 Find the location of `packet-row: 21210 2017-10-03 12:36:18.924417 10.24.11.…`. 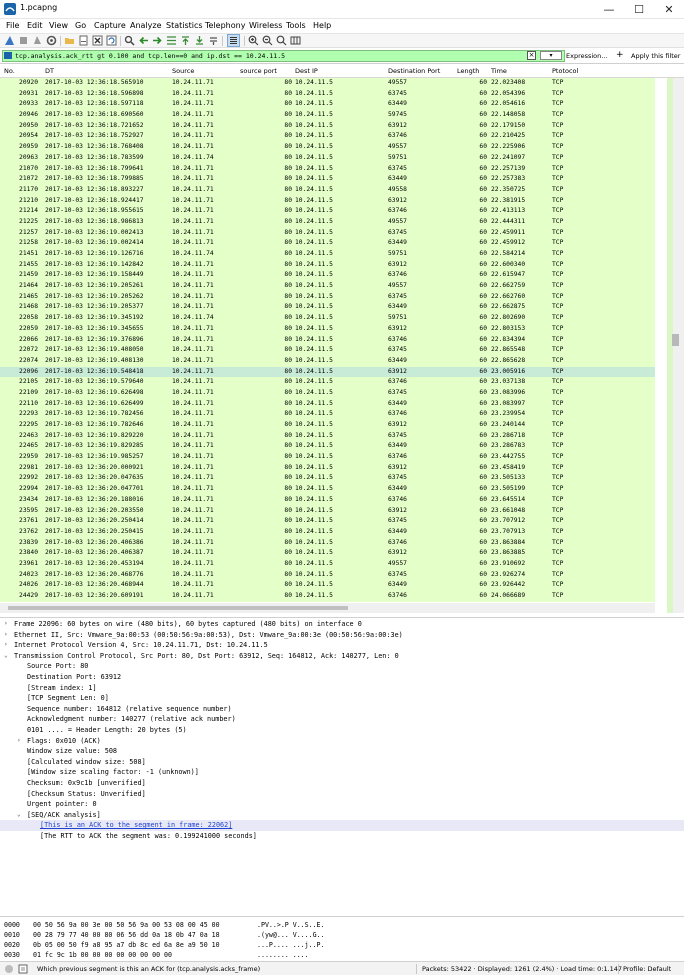

packet-row: 21210 2017-10-03 12:36:18.924417 10.24.11.… is located at coordinates (327, 201).